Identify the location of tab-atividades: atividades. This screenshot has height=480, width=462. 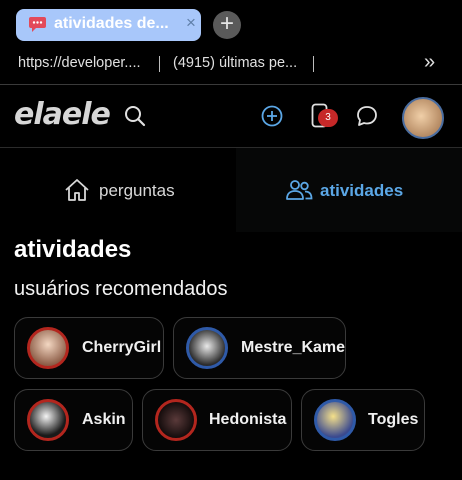
(349, 190).